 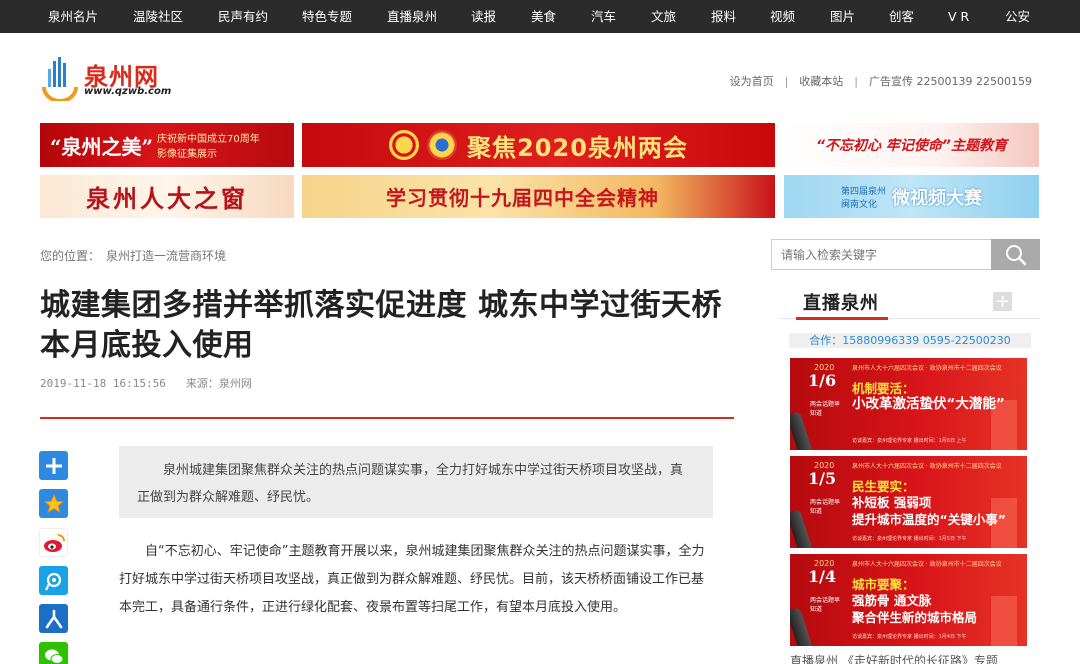 I want to click on logo-url: www.qzwb.com, so click(x=128, y=91).